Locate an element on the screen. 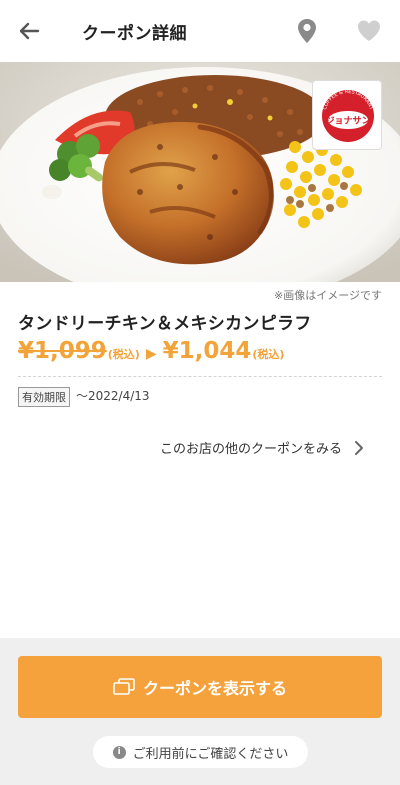  period-value: 〜2022/4/13 is located at coordinates (113, 396).